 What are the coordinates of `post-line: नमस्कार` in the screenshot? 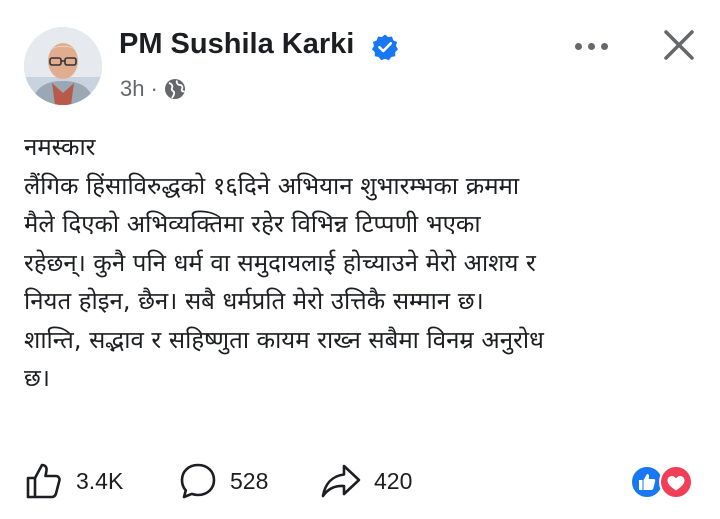 It's located at (60, 147).